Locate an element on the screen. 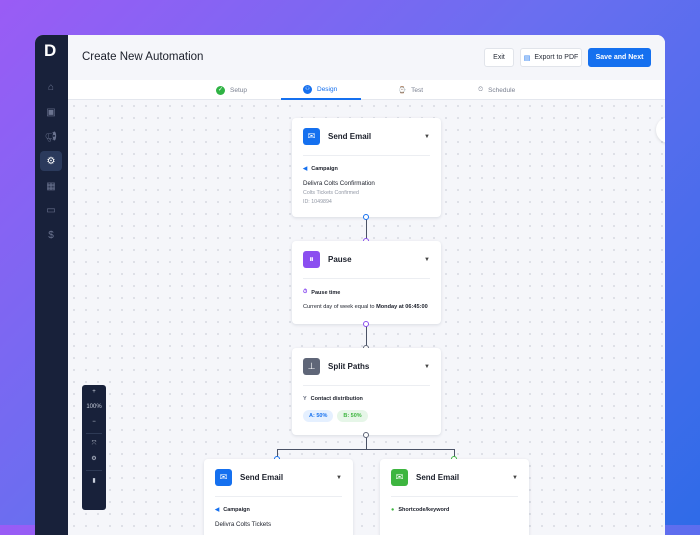 The width and height of the screenshot is (700, 535). schedule-icon: ⏲ is located at coordinates (481, 89).